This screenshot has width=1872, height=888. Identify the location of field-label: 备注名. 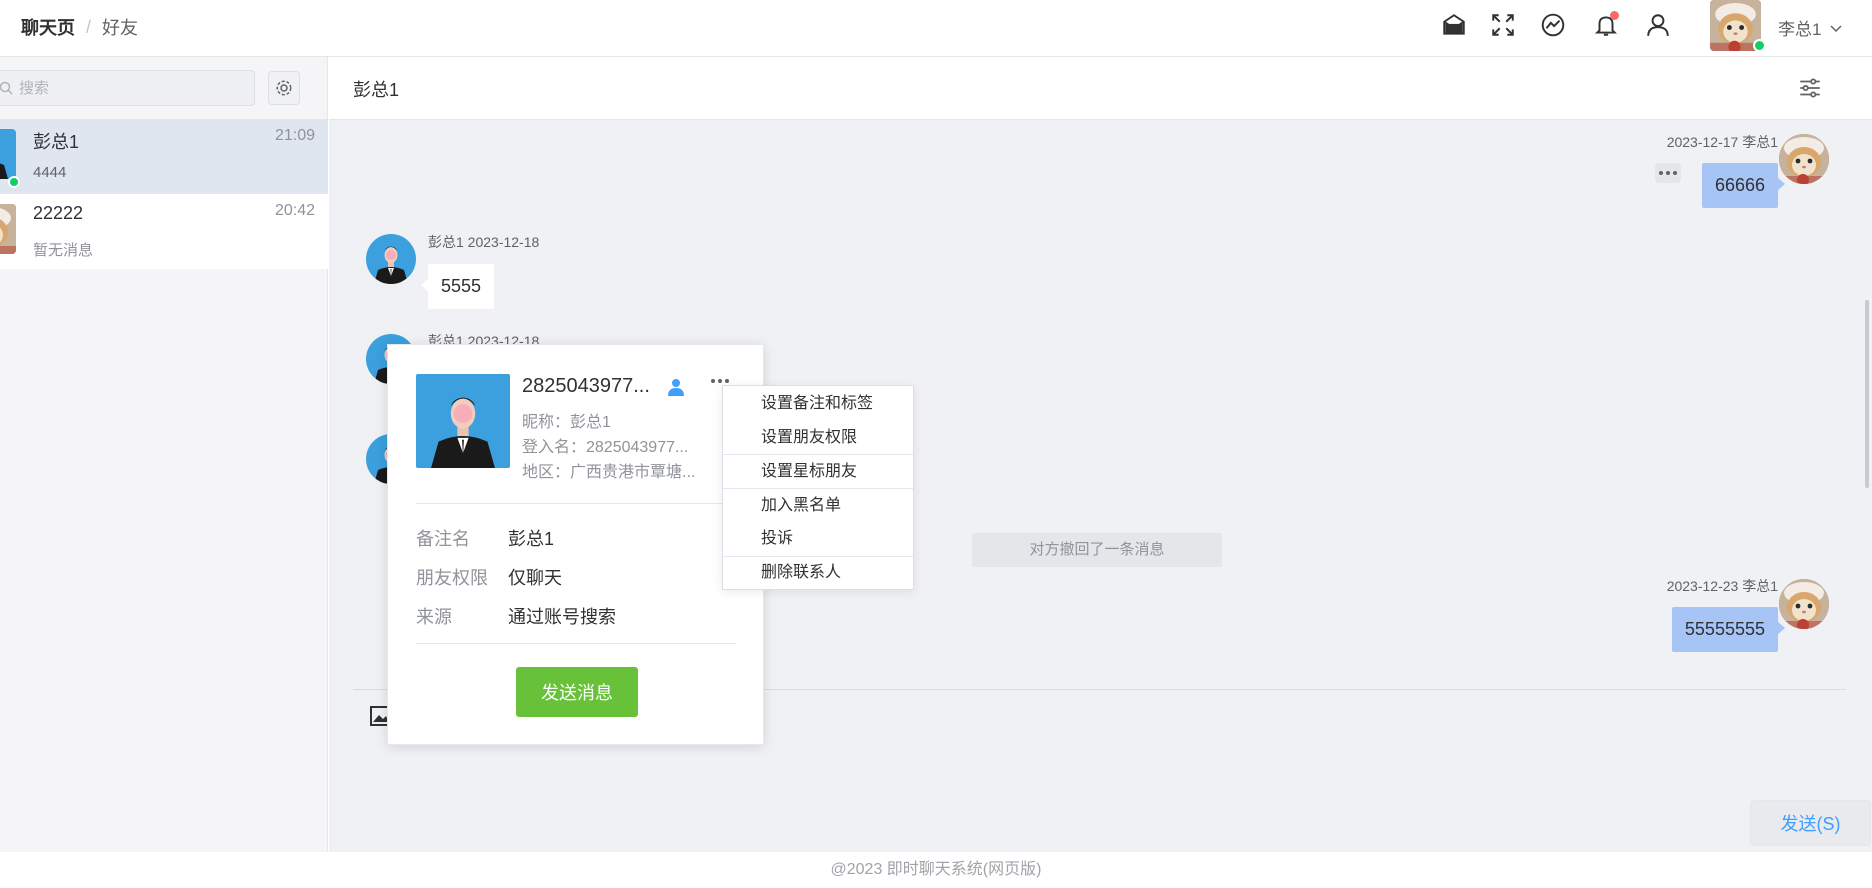
(443, 539).